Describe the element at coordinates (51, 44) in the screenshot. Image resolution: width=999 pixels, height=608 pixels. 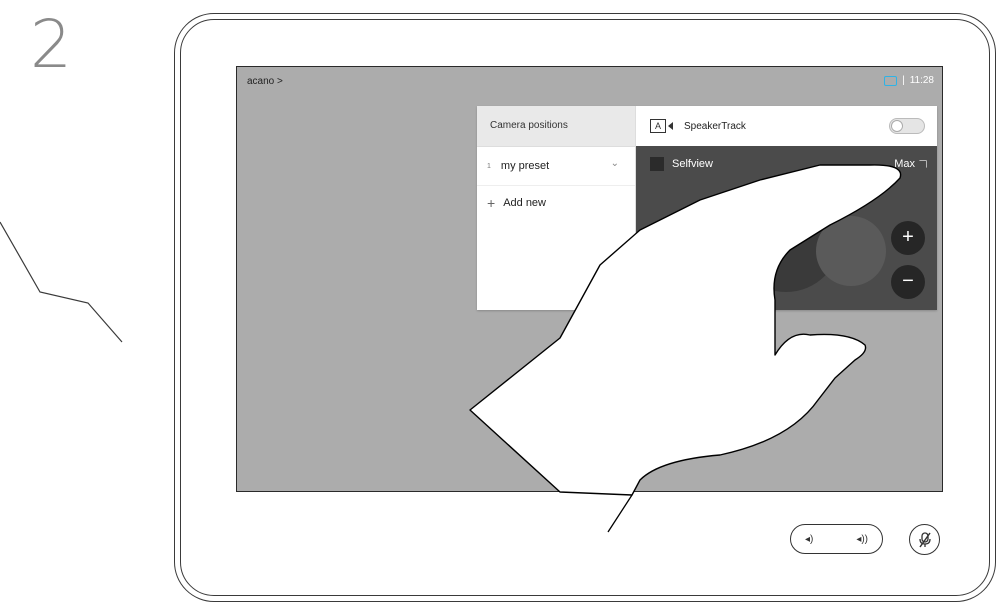
I see `step-number: 2` at that location.